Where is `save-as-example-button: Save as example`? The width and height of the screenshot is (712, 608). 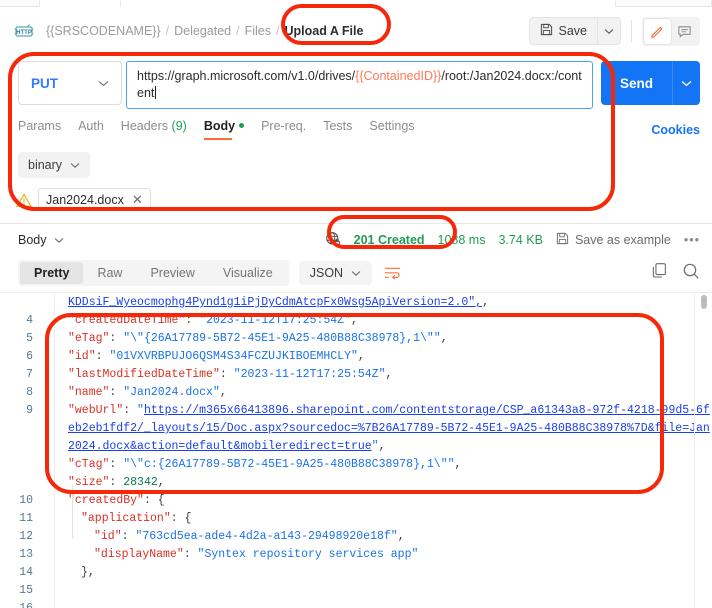 save-as-example-button: Save as example is located at coordinates (613, 240).